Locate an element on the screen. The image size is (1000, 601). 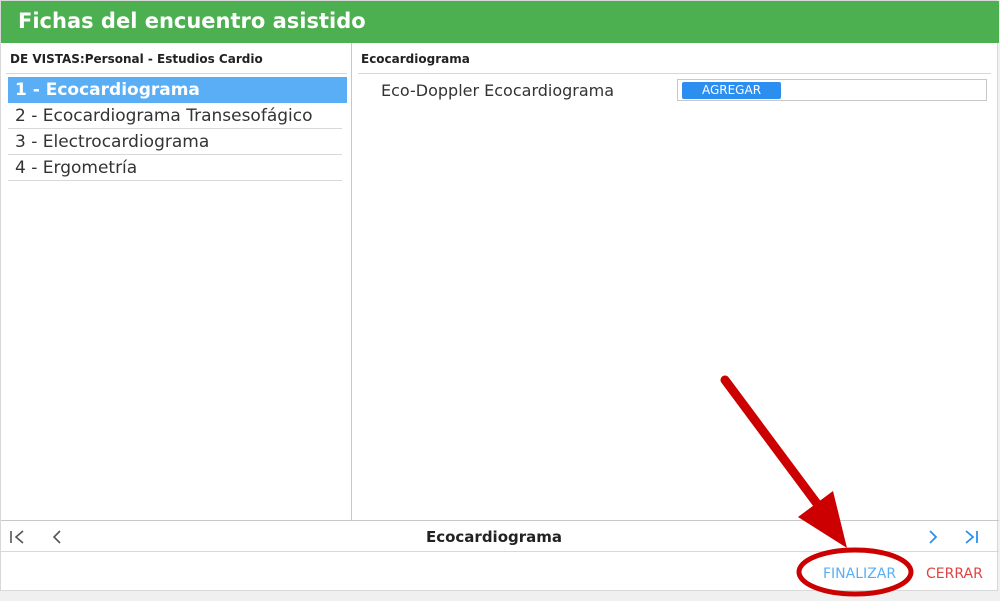
views-pane-header: DE VISTAS:Personal - Estudios Cardio is located at coordinates (136, 59).